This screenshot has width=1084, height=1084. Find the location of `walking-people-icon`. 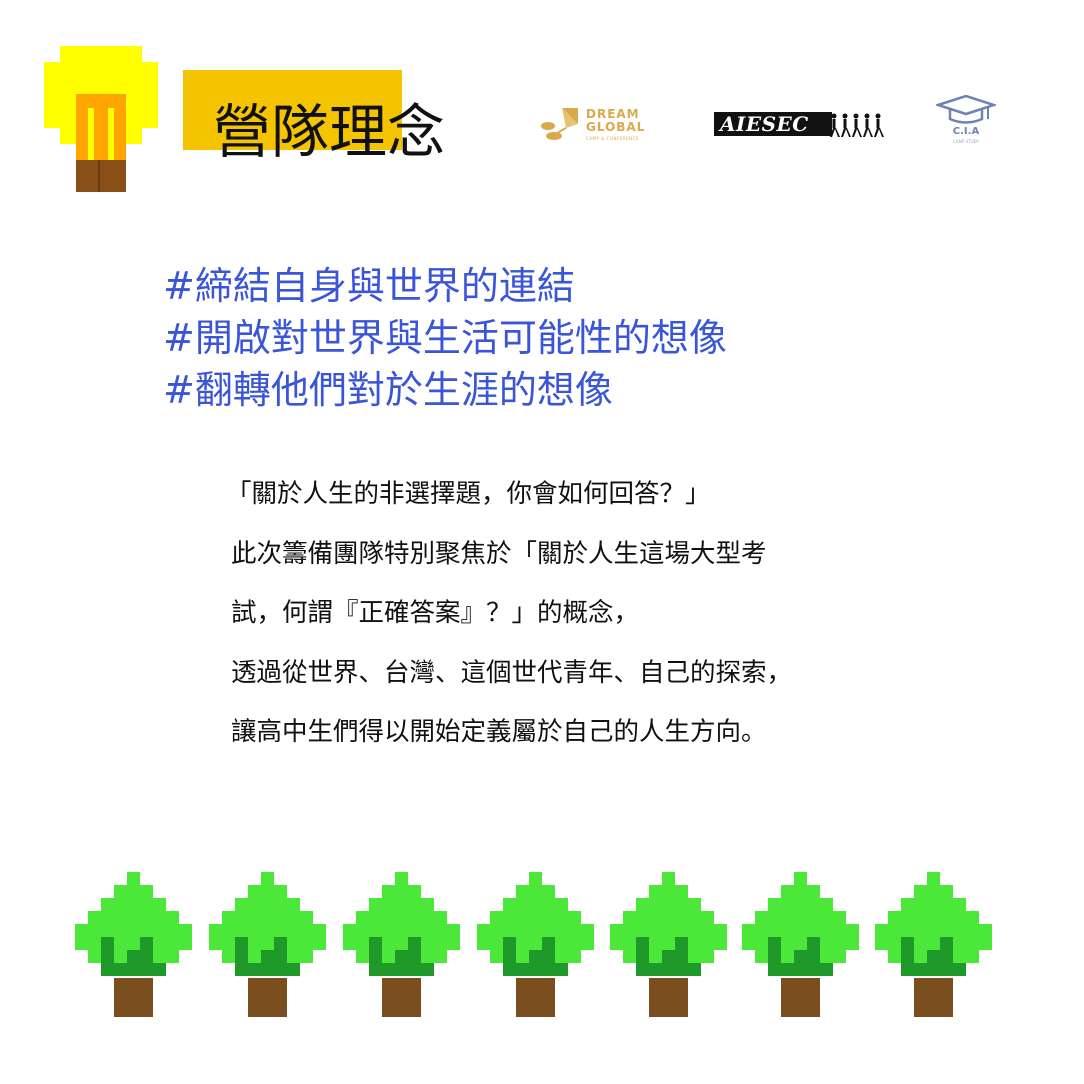

walking-people-icon is located at coordinates (857, 125).